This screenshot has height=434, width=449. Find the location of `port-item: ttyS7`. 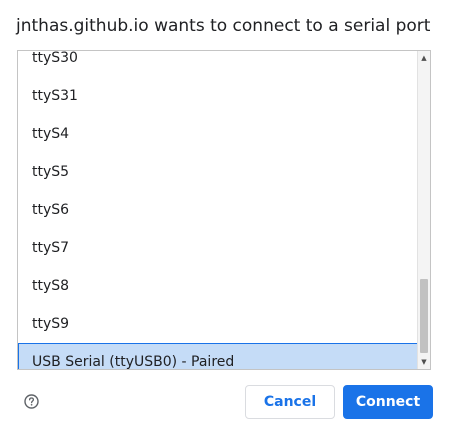

port-item: ttyS7 is located at coordinates (218, 248).